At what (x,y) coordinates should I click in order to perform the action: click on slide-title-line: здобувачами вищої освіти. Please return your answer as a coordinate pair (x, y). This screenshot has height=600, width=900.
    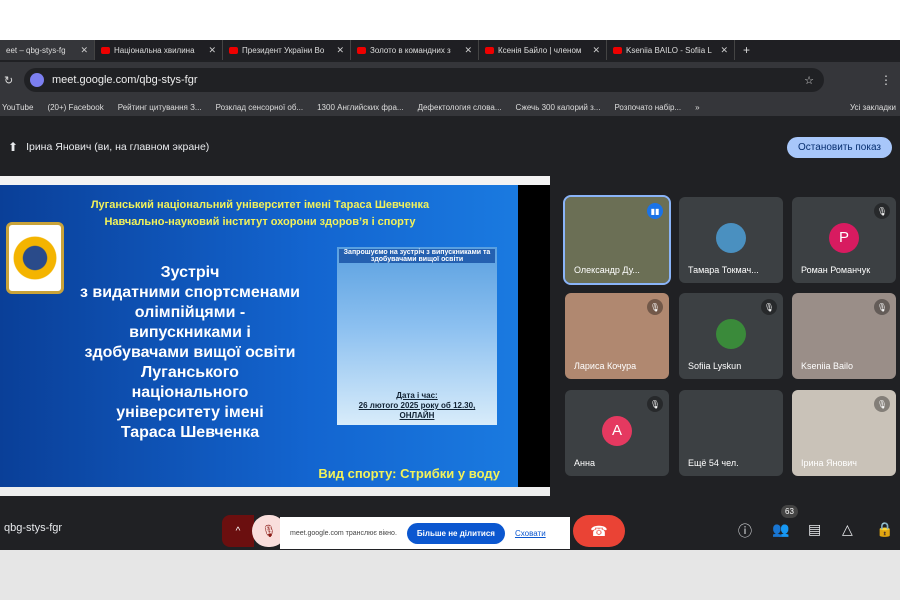
    Looking at the image, I should click on (190, 352).